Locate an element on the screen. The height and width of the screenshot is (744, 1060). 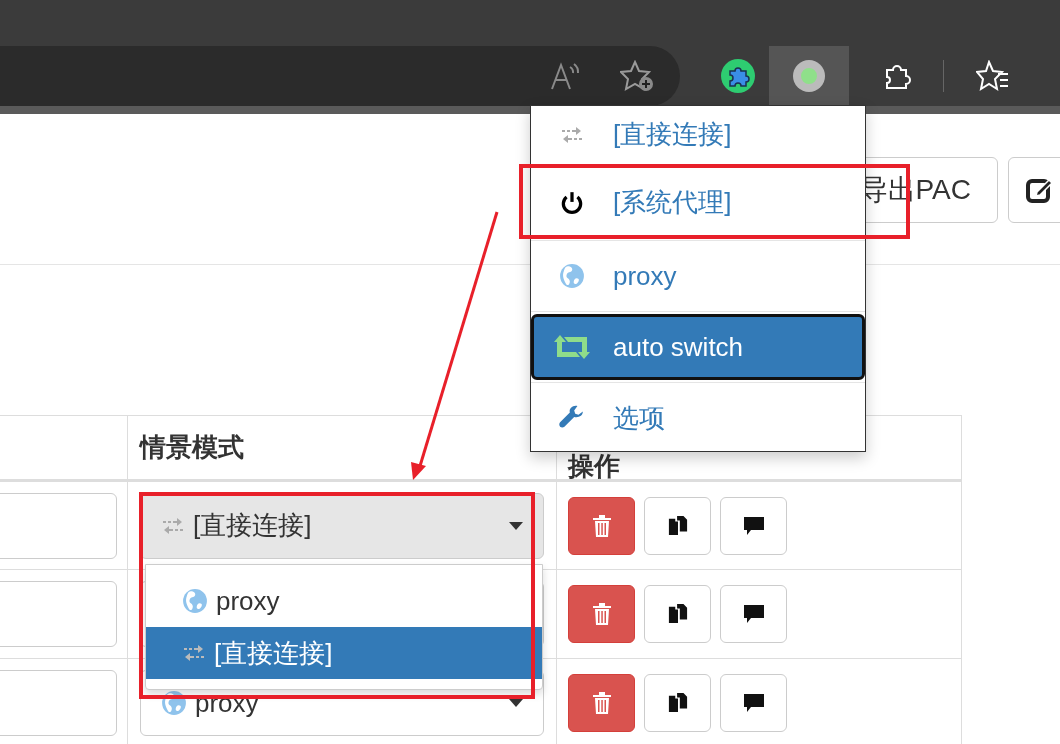
favorite-add-icon is located at coordinates (637, 76).